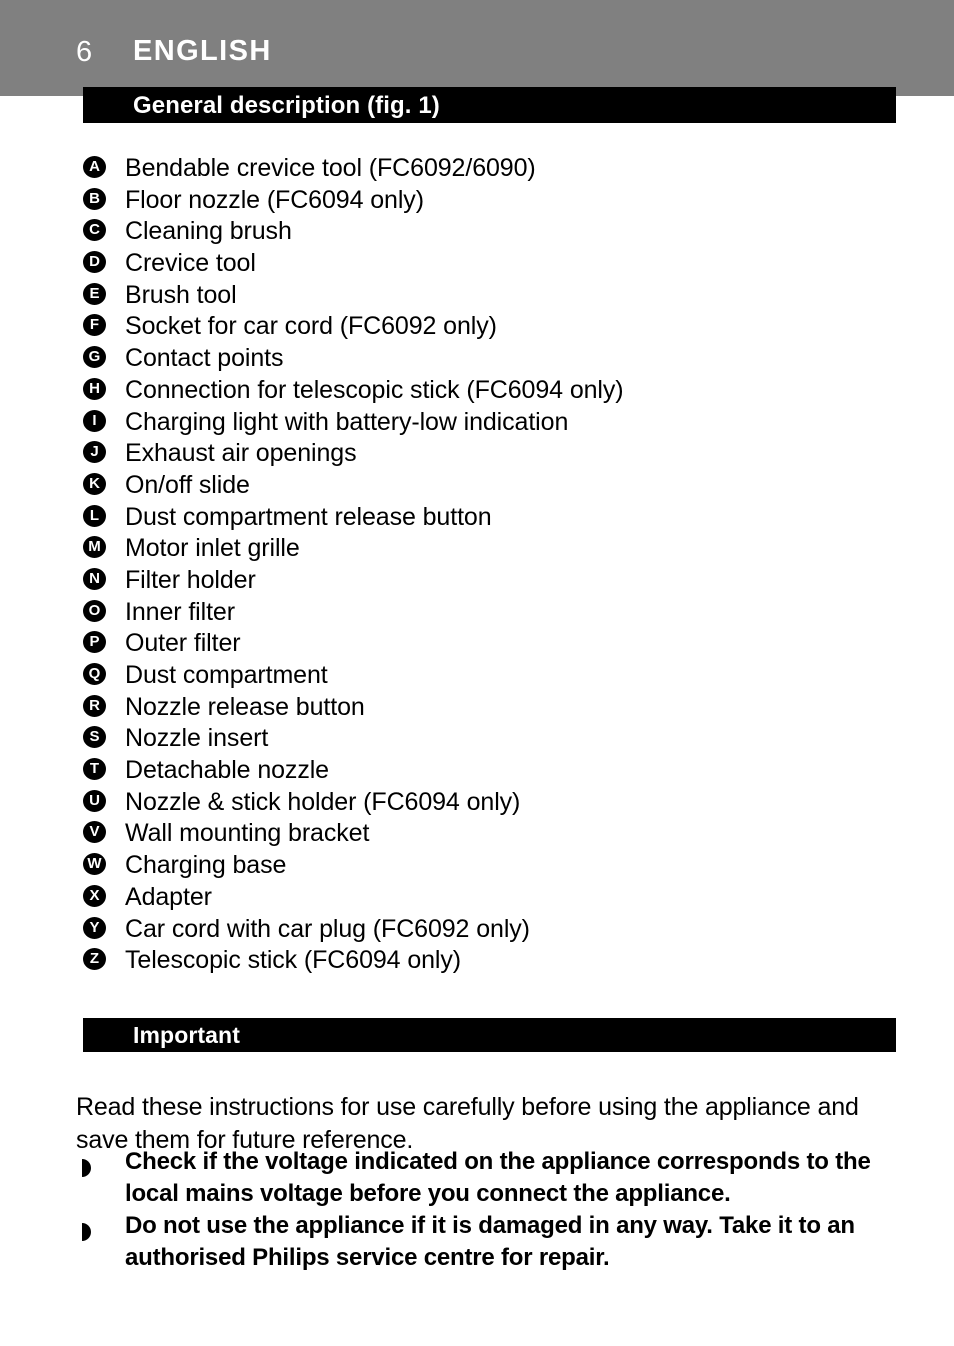 This screenshot has height=1346, width=954. Describe the element at coordinates (498, 549) in the screenshot. I see `part-list-item: M Motor inlet grille` at that location.